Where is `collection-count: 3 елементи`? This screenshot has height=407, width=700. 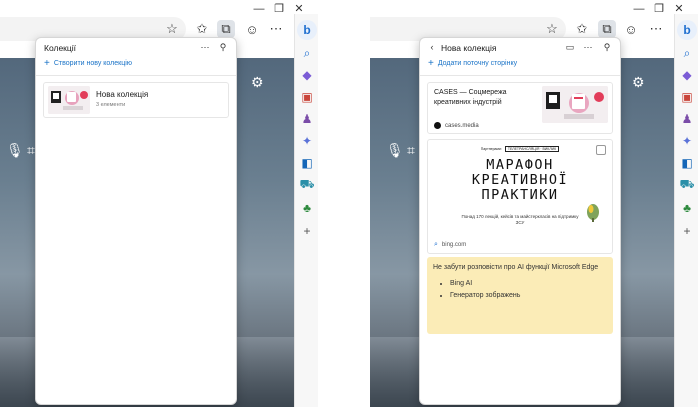
collection-count: 3 елементи is located at coordinates (111, 105).